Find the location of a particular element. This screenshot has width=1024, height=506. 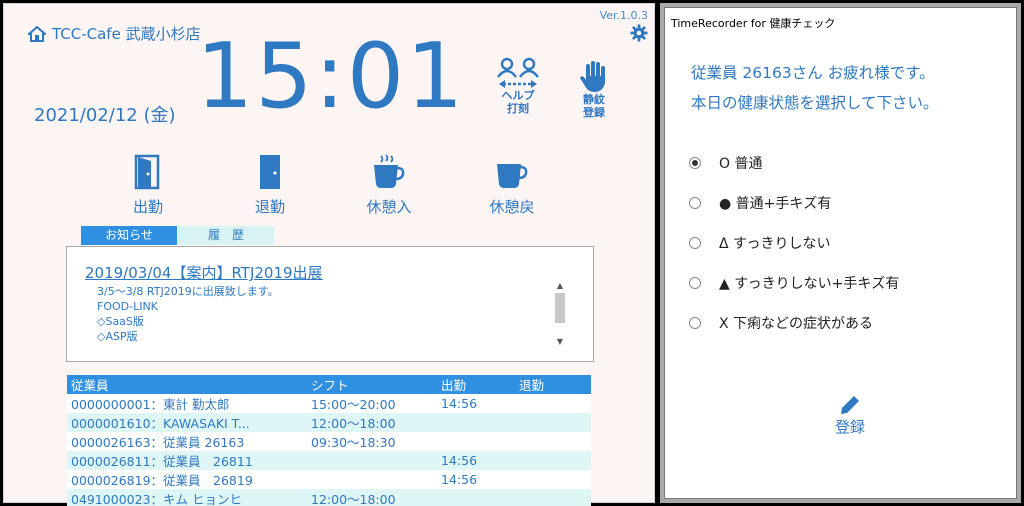

coffee-cup-icon is located at coordinates (512, 176).